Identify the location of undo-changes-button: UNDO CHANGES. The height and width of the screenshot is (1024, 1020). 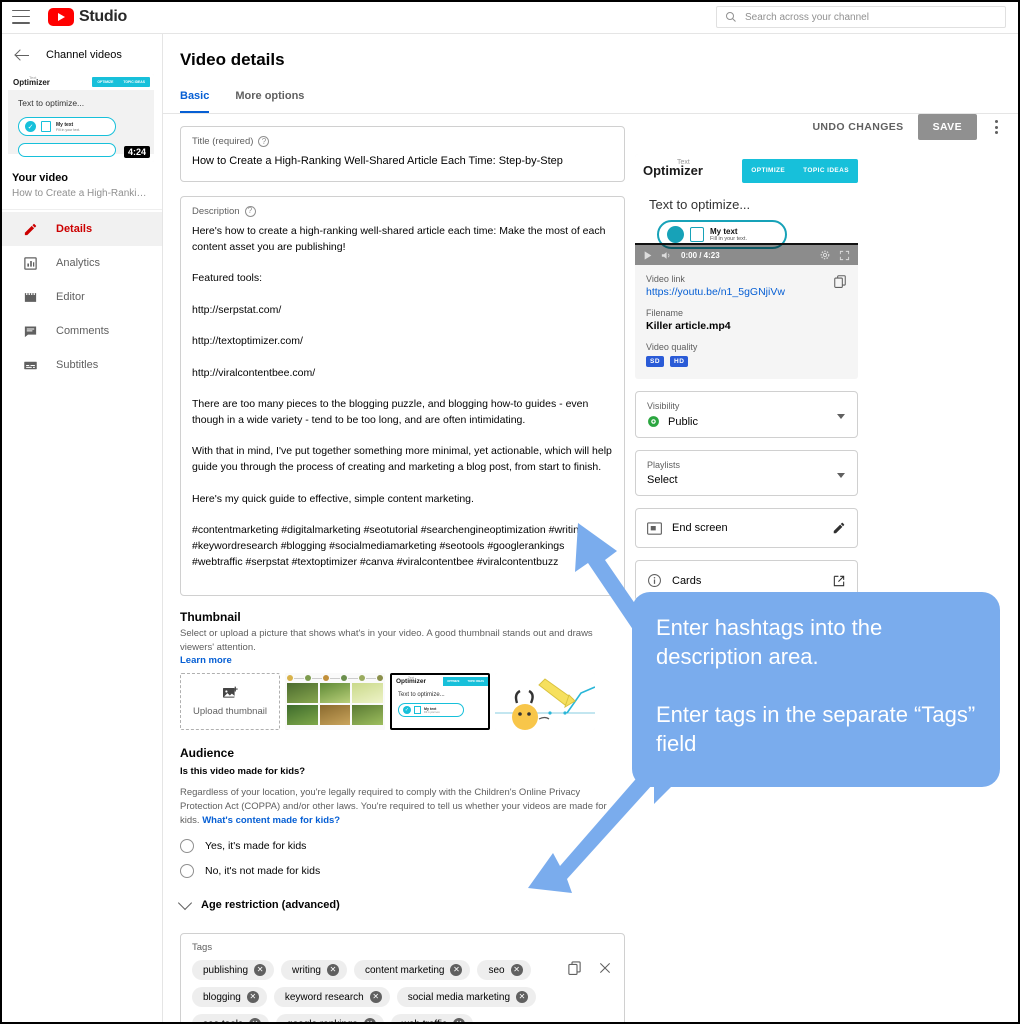
(857, 127).